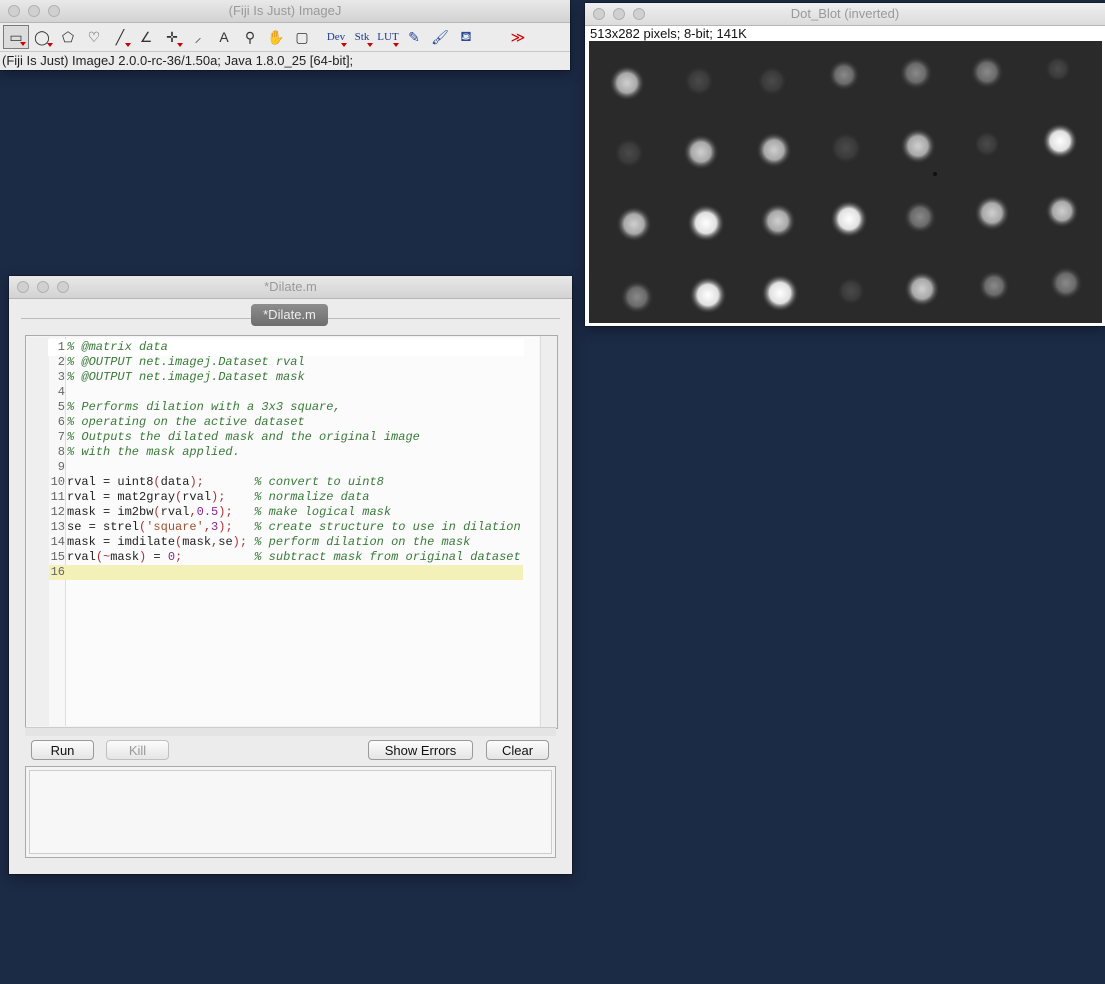  I want to click on line-number: 3, so click(61, 377).